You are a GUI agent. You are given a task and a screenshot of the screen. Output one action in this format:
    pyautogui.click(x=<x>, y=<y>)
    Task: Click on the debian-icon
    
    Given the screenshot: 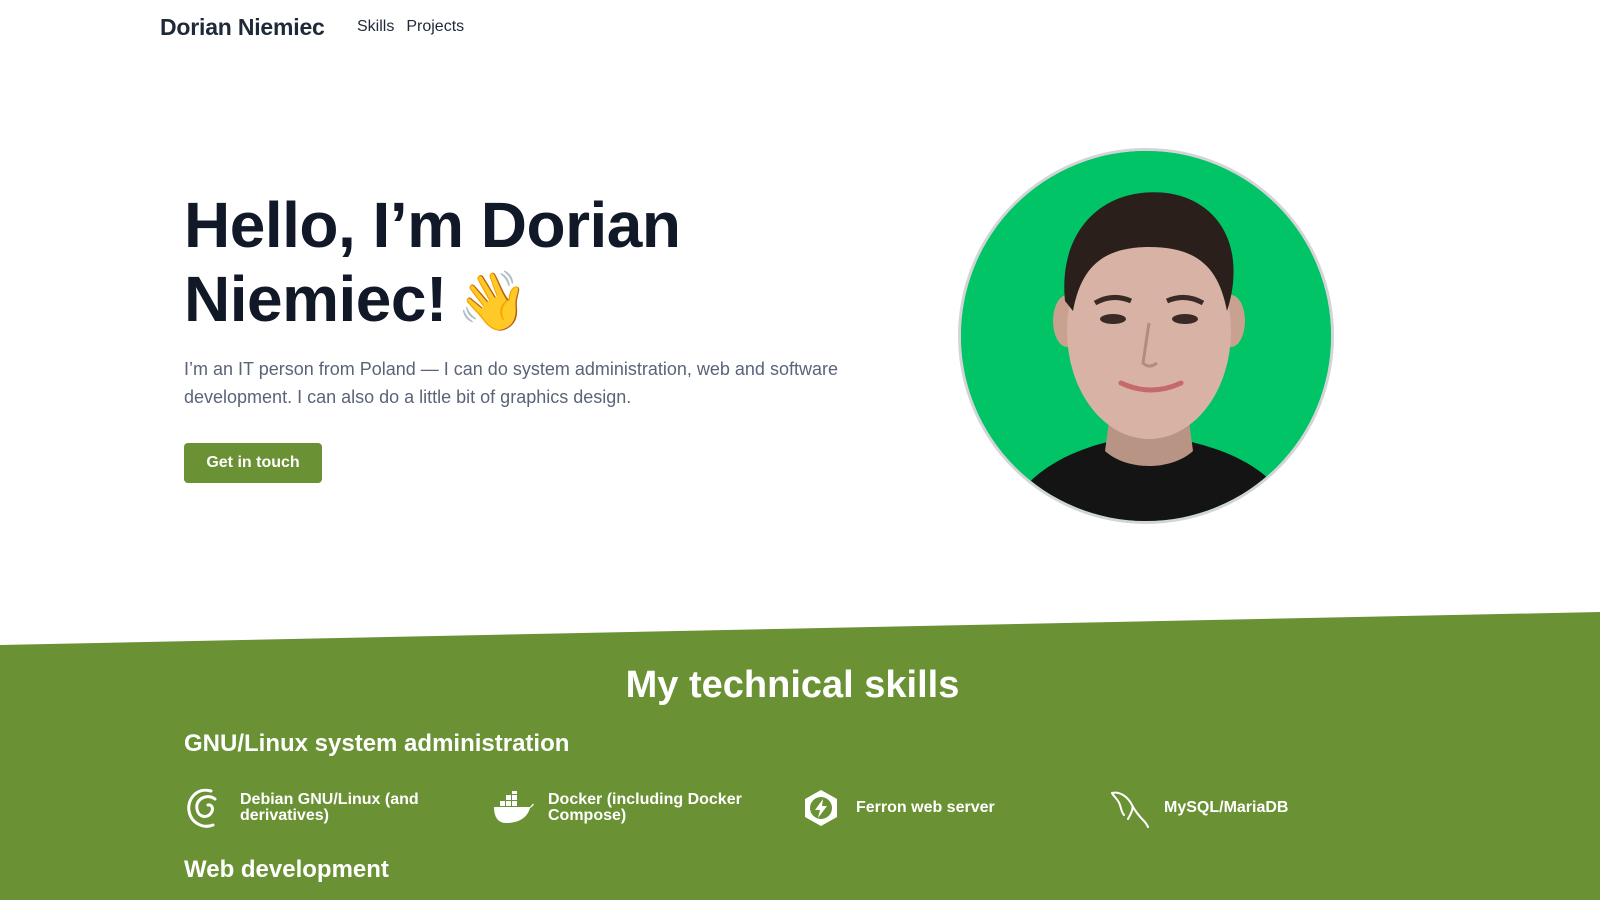 What is the action you would take?
    pyautogui.click(x=205, y=808)
    